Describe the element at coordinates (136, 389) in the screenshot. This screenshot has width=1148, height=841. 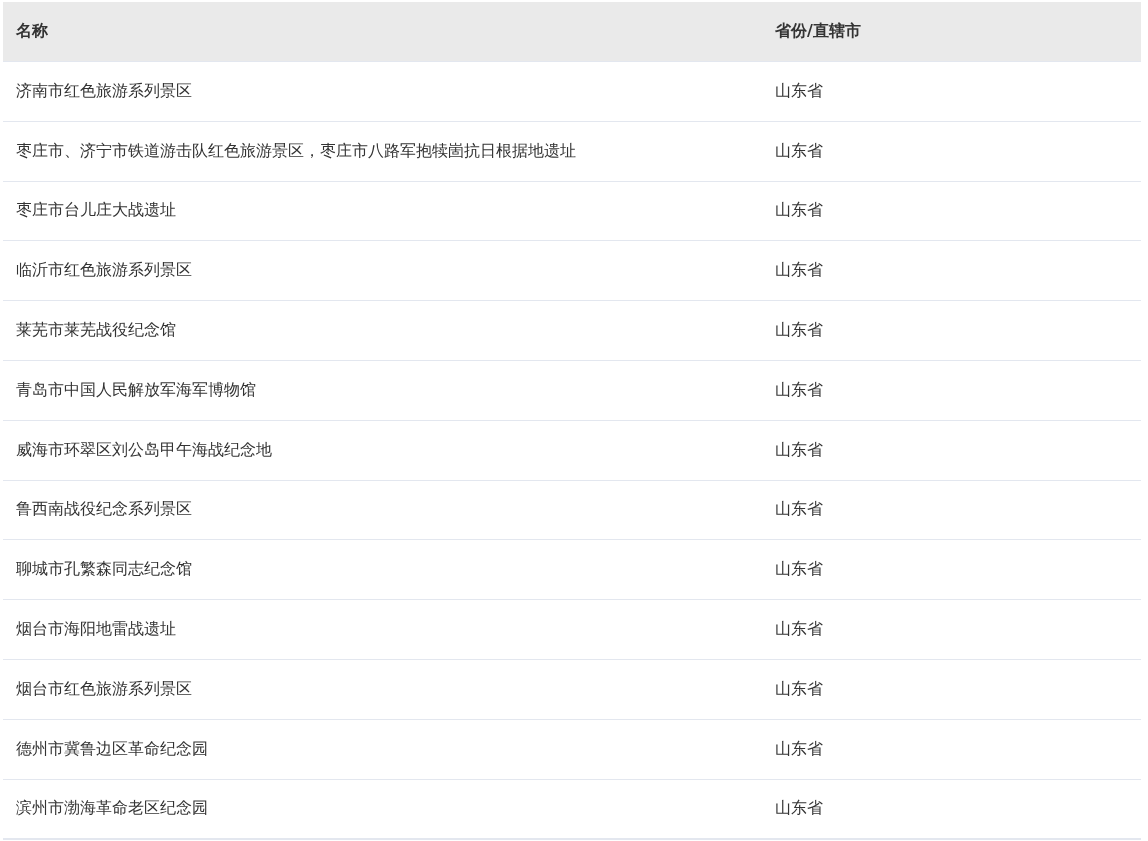
I see `table-cell: 青岛市中国人民解放军海军博物馆` at that location.